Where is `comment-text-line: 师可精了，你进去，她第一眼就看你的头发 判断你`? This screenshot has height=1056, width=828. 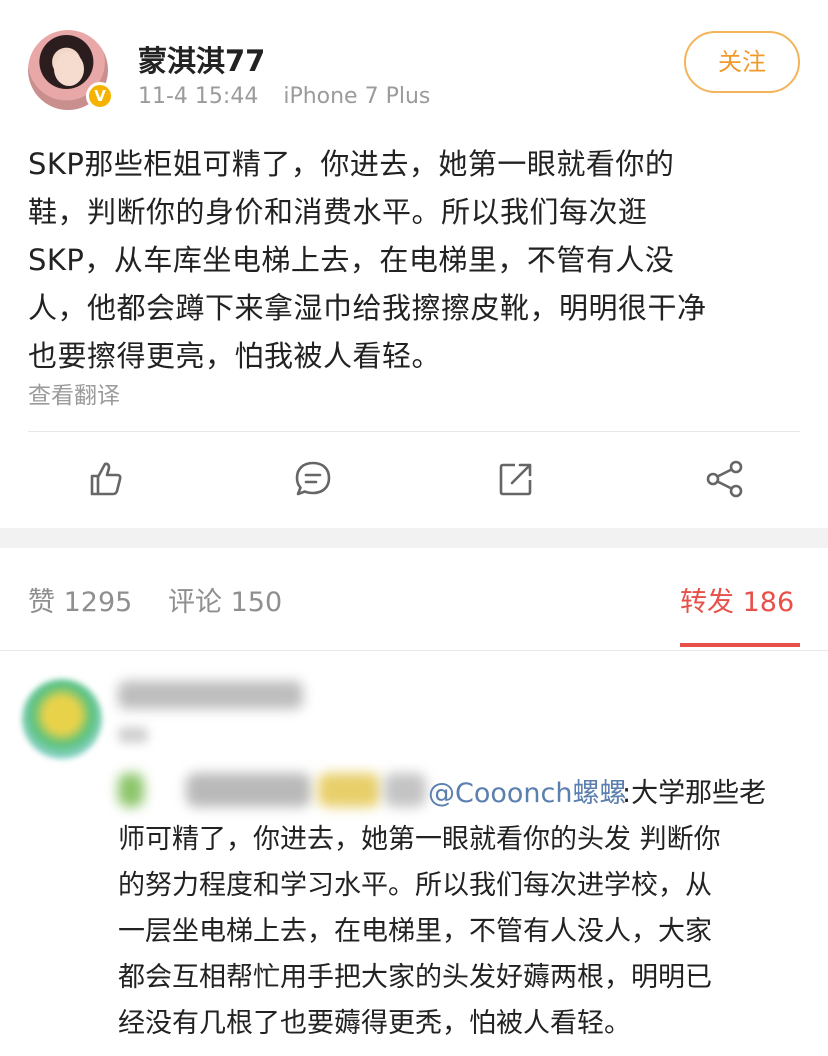 comment-text-line: 师可精了，你进去，她第一眼就看你的头发 判断你 is located at coordinates (419, 839).